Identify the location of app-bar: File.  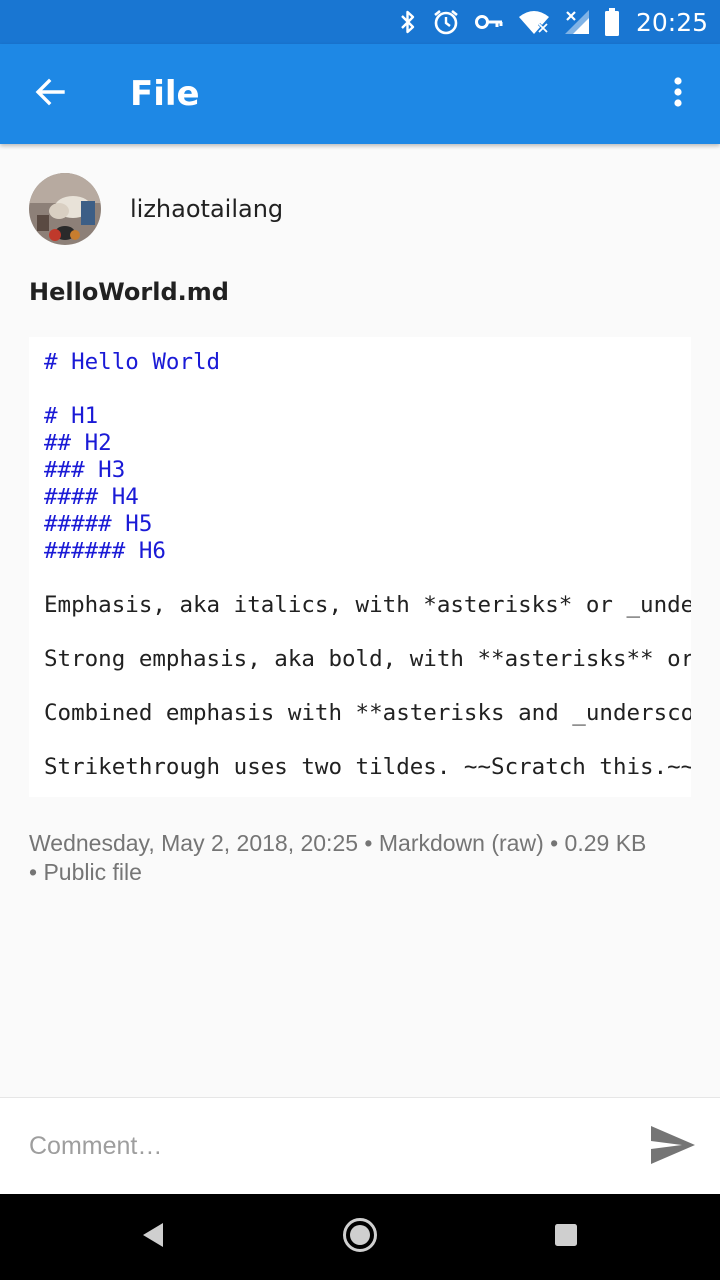
(360, 94).